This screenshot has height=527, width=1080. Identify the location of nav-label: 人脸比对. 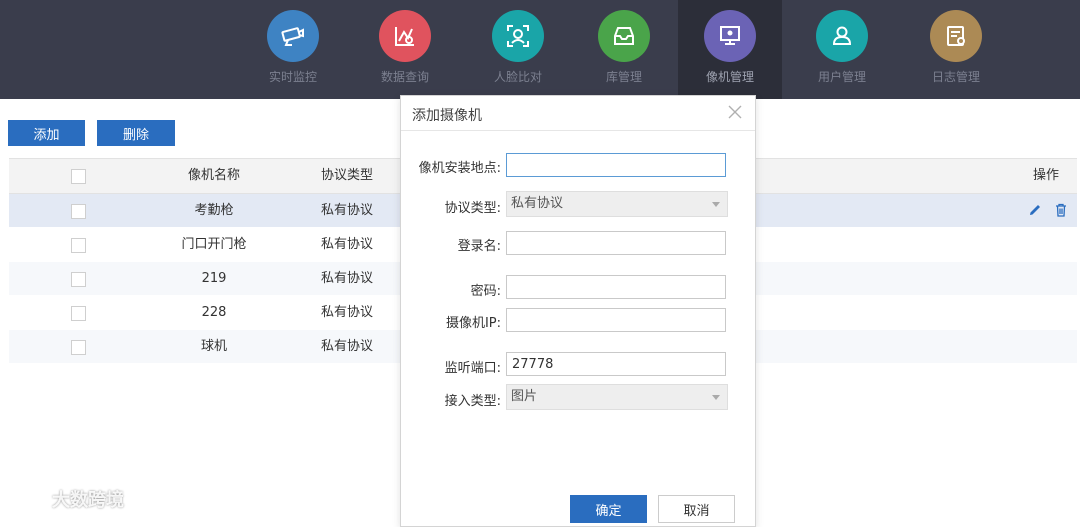
(517, 77).